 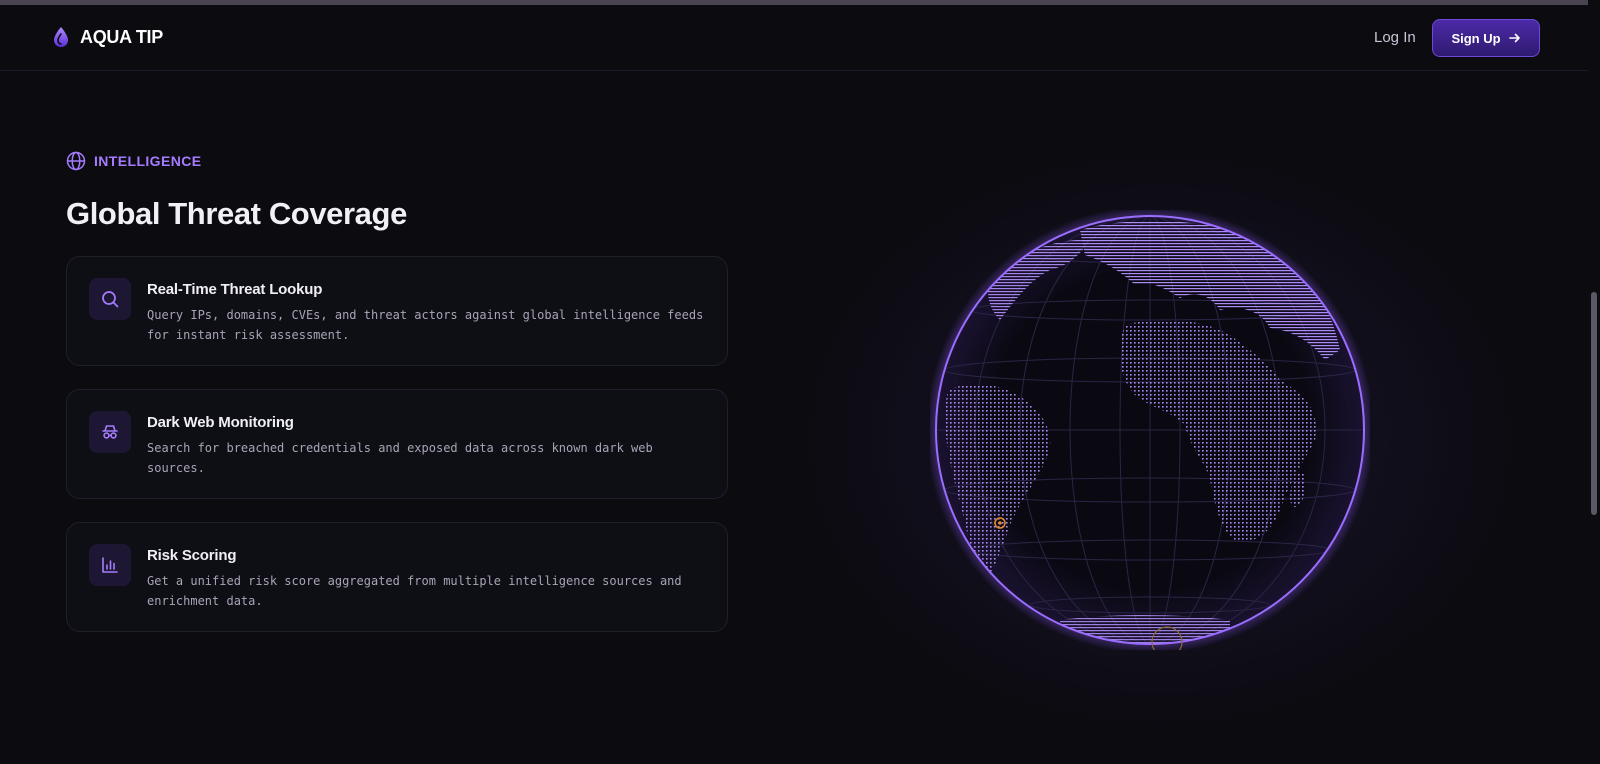 I want to click on feature-title: Real-Time Threat Lookup, so click(x=235, y=289).